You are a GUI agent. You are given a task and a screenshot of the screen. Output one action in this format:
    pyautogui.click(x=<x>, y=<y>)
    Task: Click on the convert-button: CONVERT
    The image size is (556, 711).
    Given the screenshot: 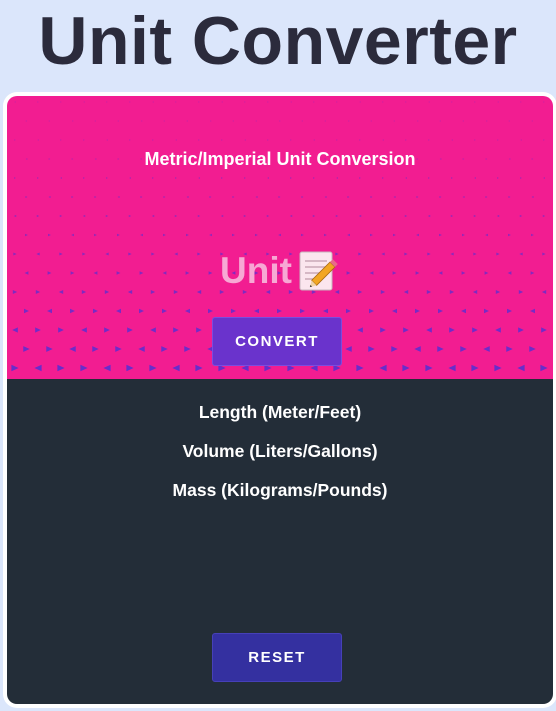 What is the action you would take?
    pyautogui.click(x=277, y=341)
    